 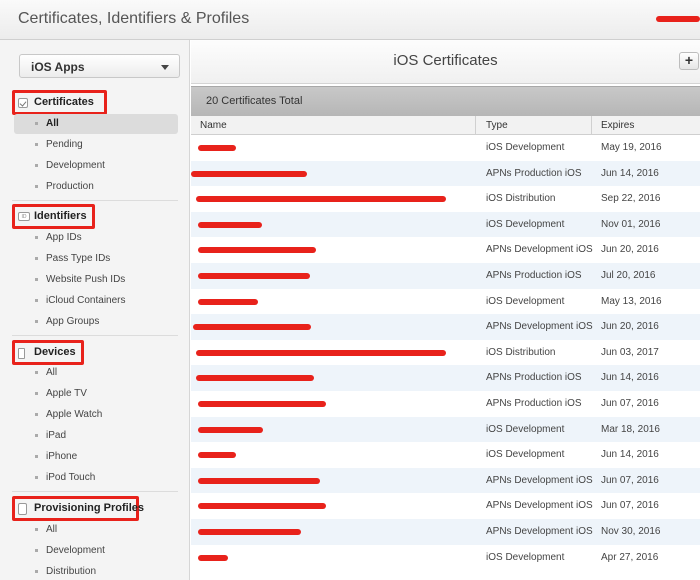 I want to click on section-title: iOS Certificates, so click(x=445, y=60).